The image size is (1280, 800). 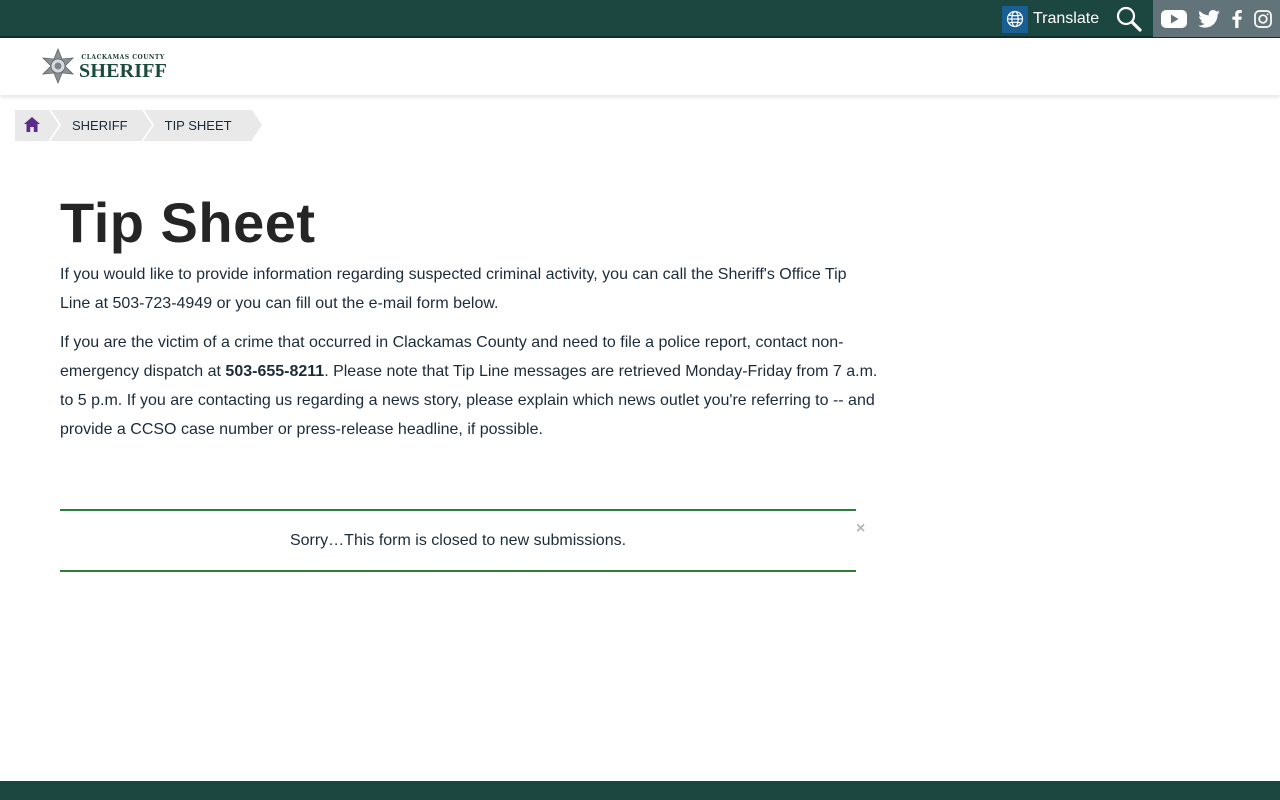 I want to click on sheriff-logo: CLACKAMAS COUNTY SHERIFF, so click(x=104, y=68).